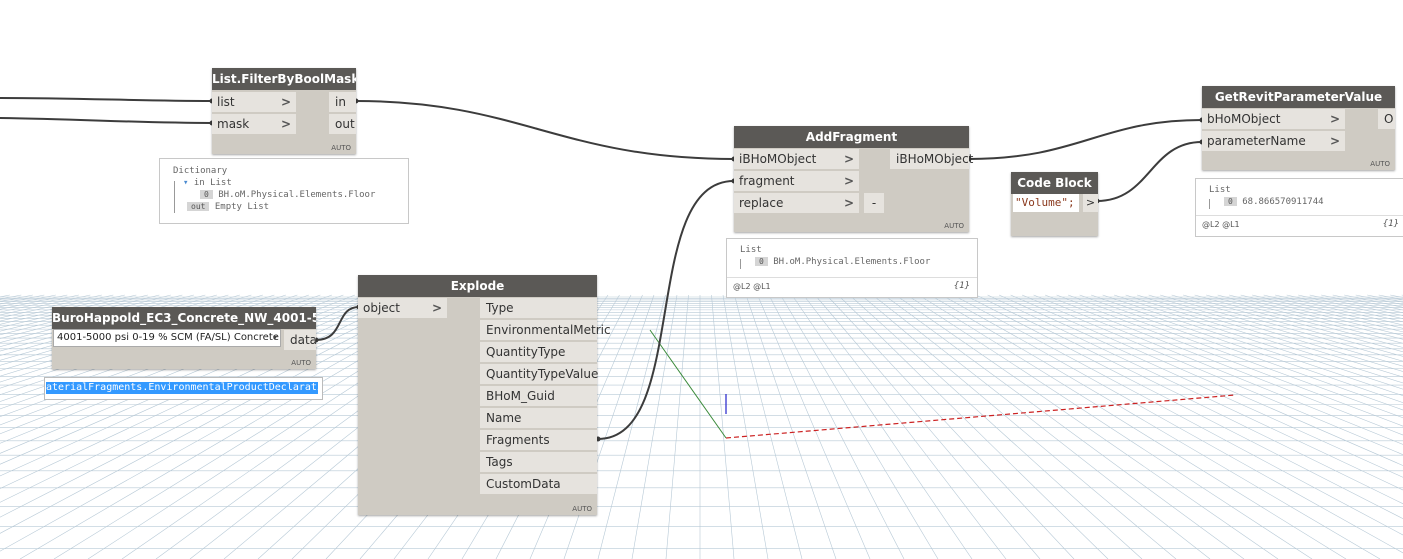  What do you see at coordinates (477, 286) in the screenshot?
I see `node-title: Explode` at bounding box center [477, 286].